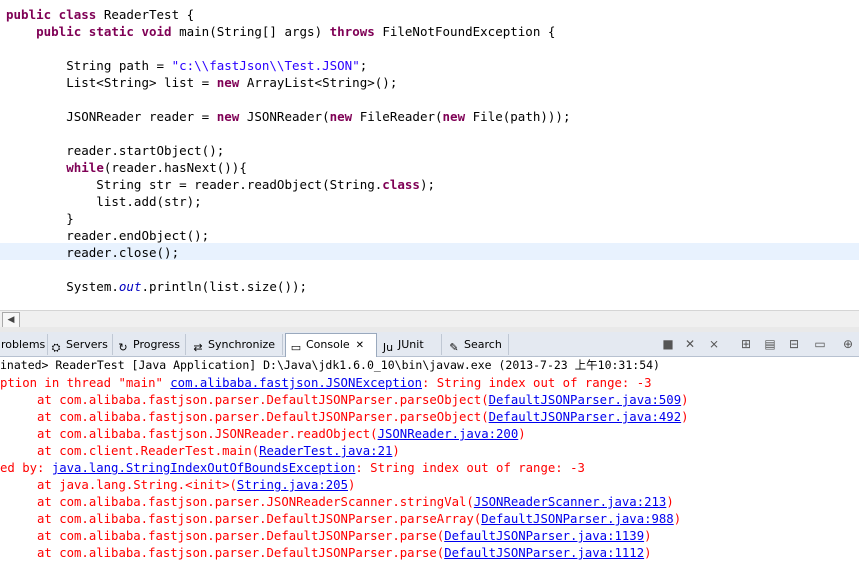 Image resolution: width=859 pixels, height=568 pixels. What do you see at coordinates (254, 31) in the screenshot?
I see `code-text: main(String[] args)` at bounding box center [254, 31].